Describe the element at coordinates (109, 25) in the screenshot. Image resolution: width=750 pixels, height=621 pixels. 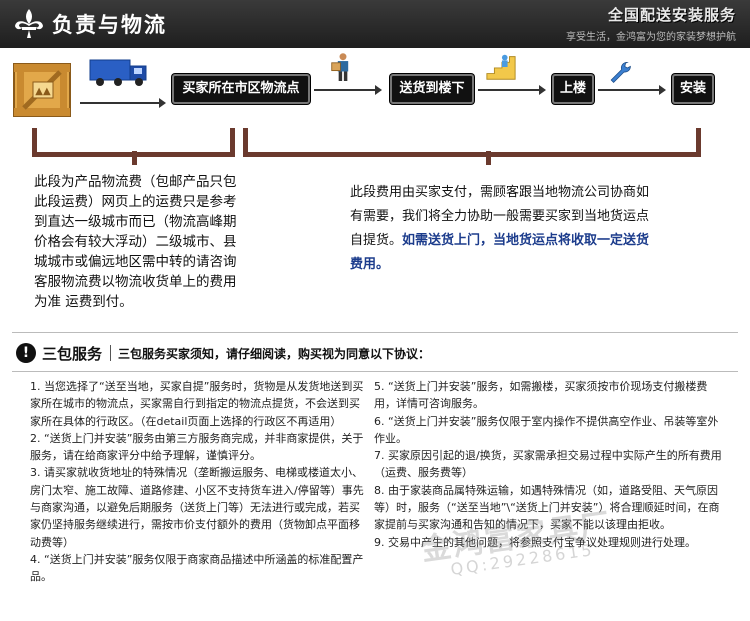
I see `page-title: 负责与物流` at that location.